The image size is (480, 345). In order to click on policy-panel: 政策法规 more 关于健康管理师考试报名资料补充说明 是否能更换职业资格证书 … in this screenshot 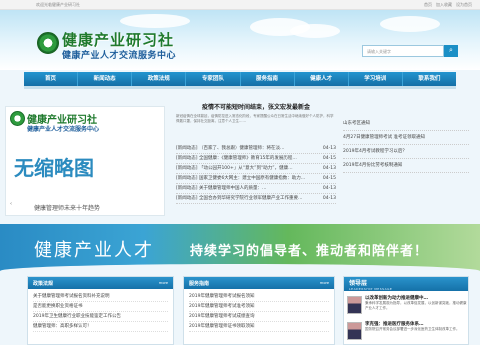, I will do `click(100, 310)`.